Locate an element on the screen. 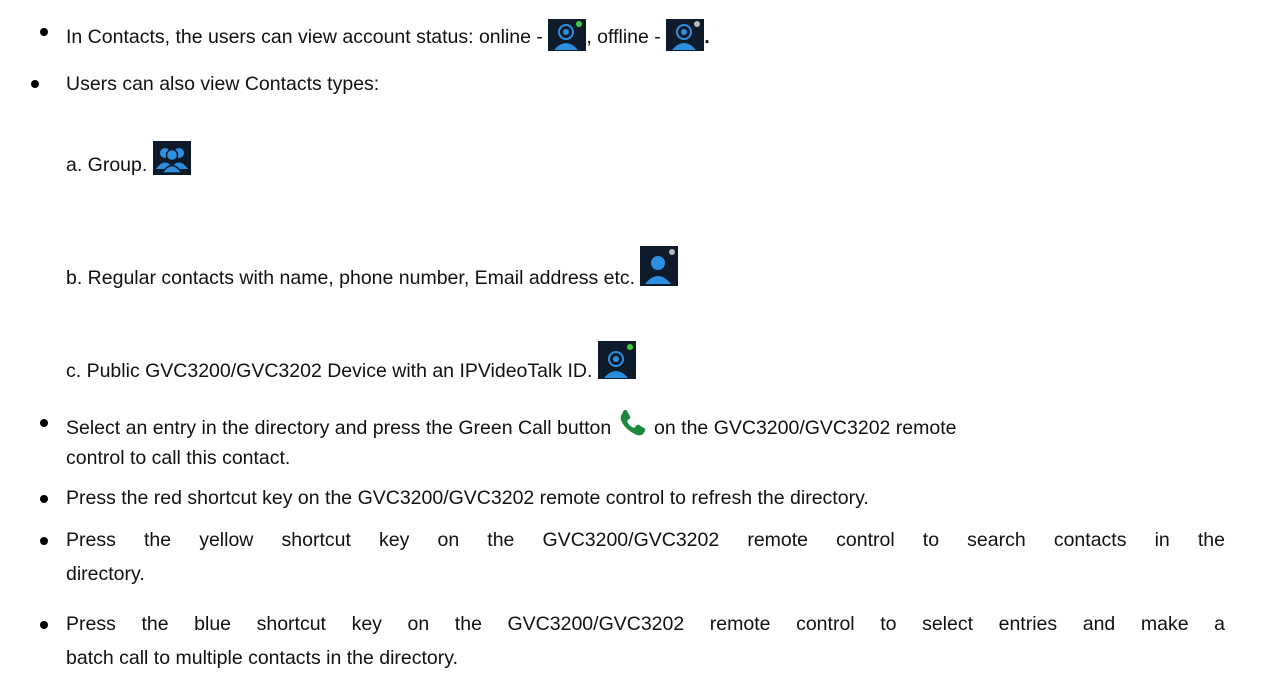 This screenshot has width=1269, height=697. group-contacts-icon is located at coordinates (171, 158).